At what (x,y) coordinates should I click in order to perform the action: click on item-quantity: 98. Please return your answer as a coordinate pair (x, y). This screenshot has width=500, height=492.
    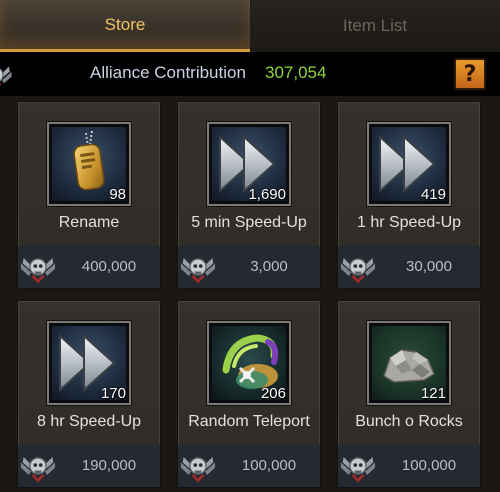
    Looking at the image, I should click on (117, 194).